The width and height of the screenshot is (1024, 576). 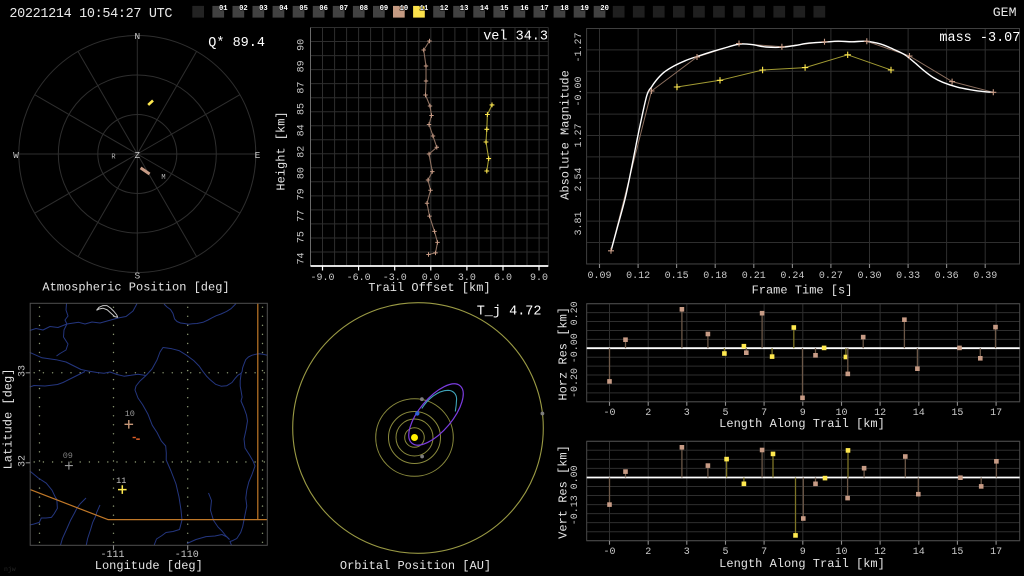 I want to click on svg-text: 07, so click(x=343, y=9).